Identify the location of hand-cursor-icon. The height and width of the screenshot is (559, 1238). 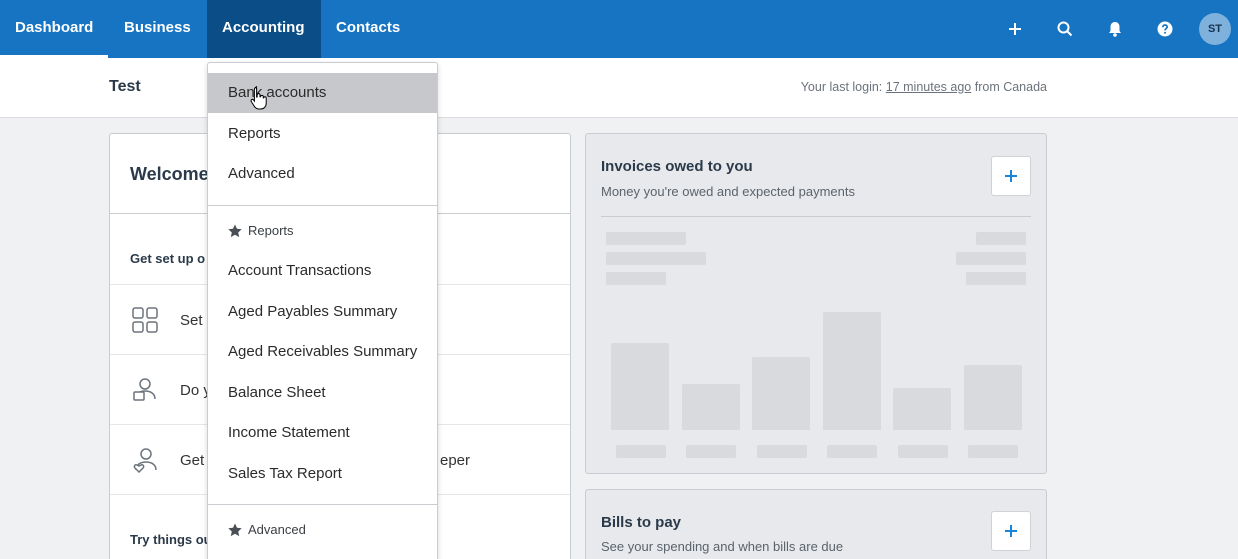
(258, 98).